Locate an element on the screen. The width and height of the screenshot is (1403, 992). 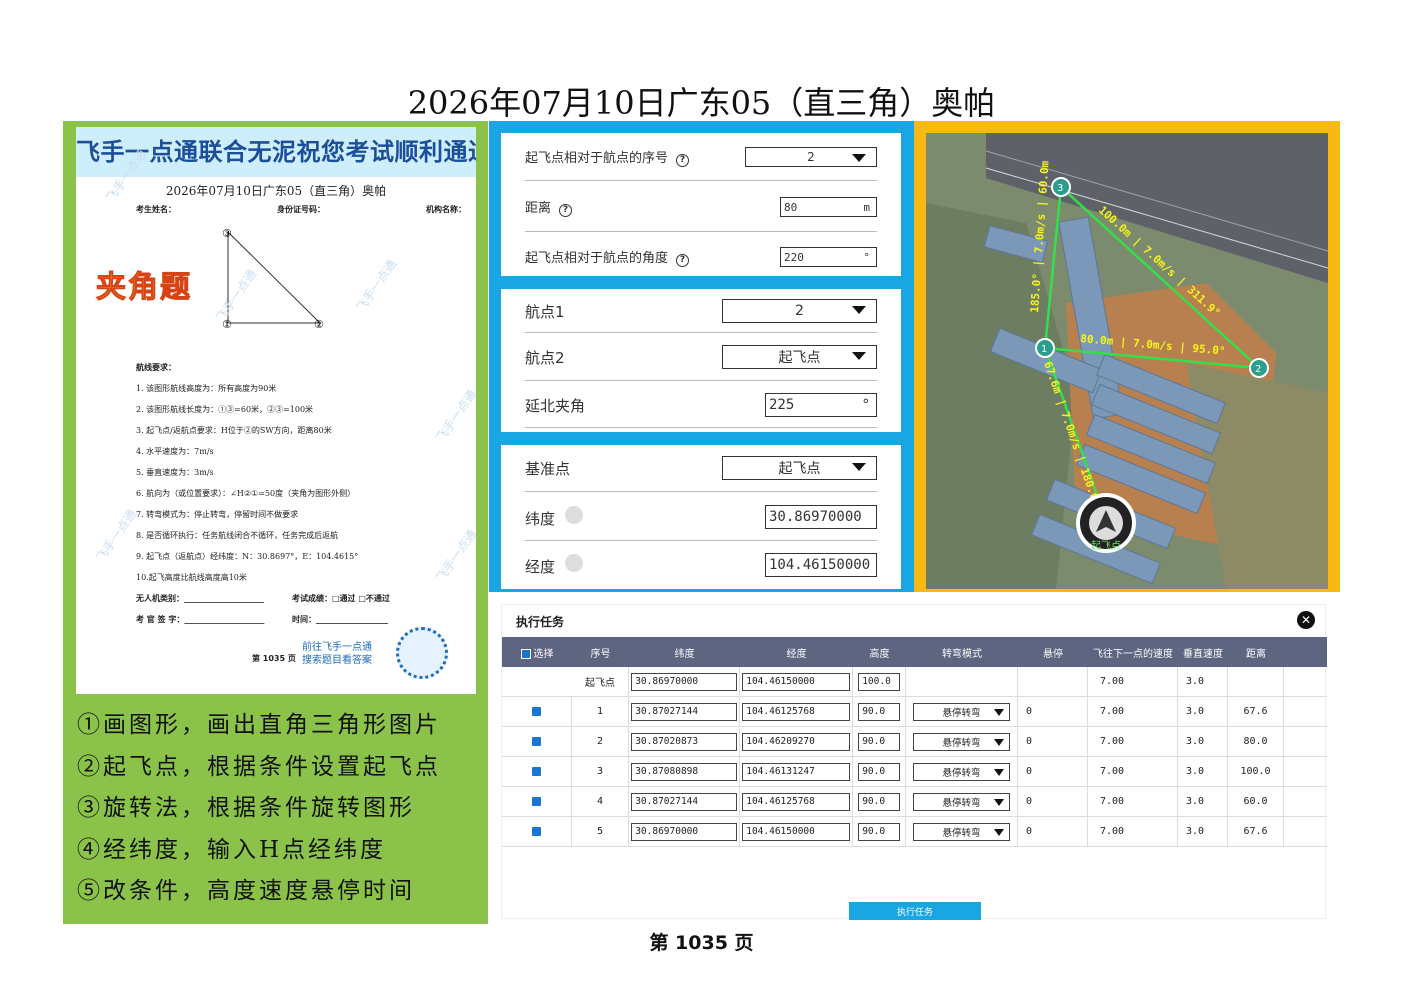
header-speed: 飞往下一点的速度 is located at coordinates (1133, 654).